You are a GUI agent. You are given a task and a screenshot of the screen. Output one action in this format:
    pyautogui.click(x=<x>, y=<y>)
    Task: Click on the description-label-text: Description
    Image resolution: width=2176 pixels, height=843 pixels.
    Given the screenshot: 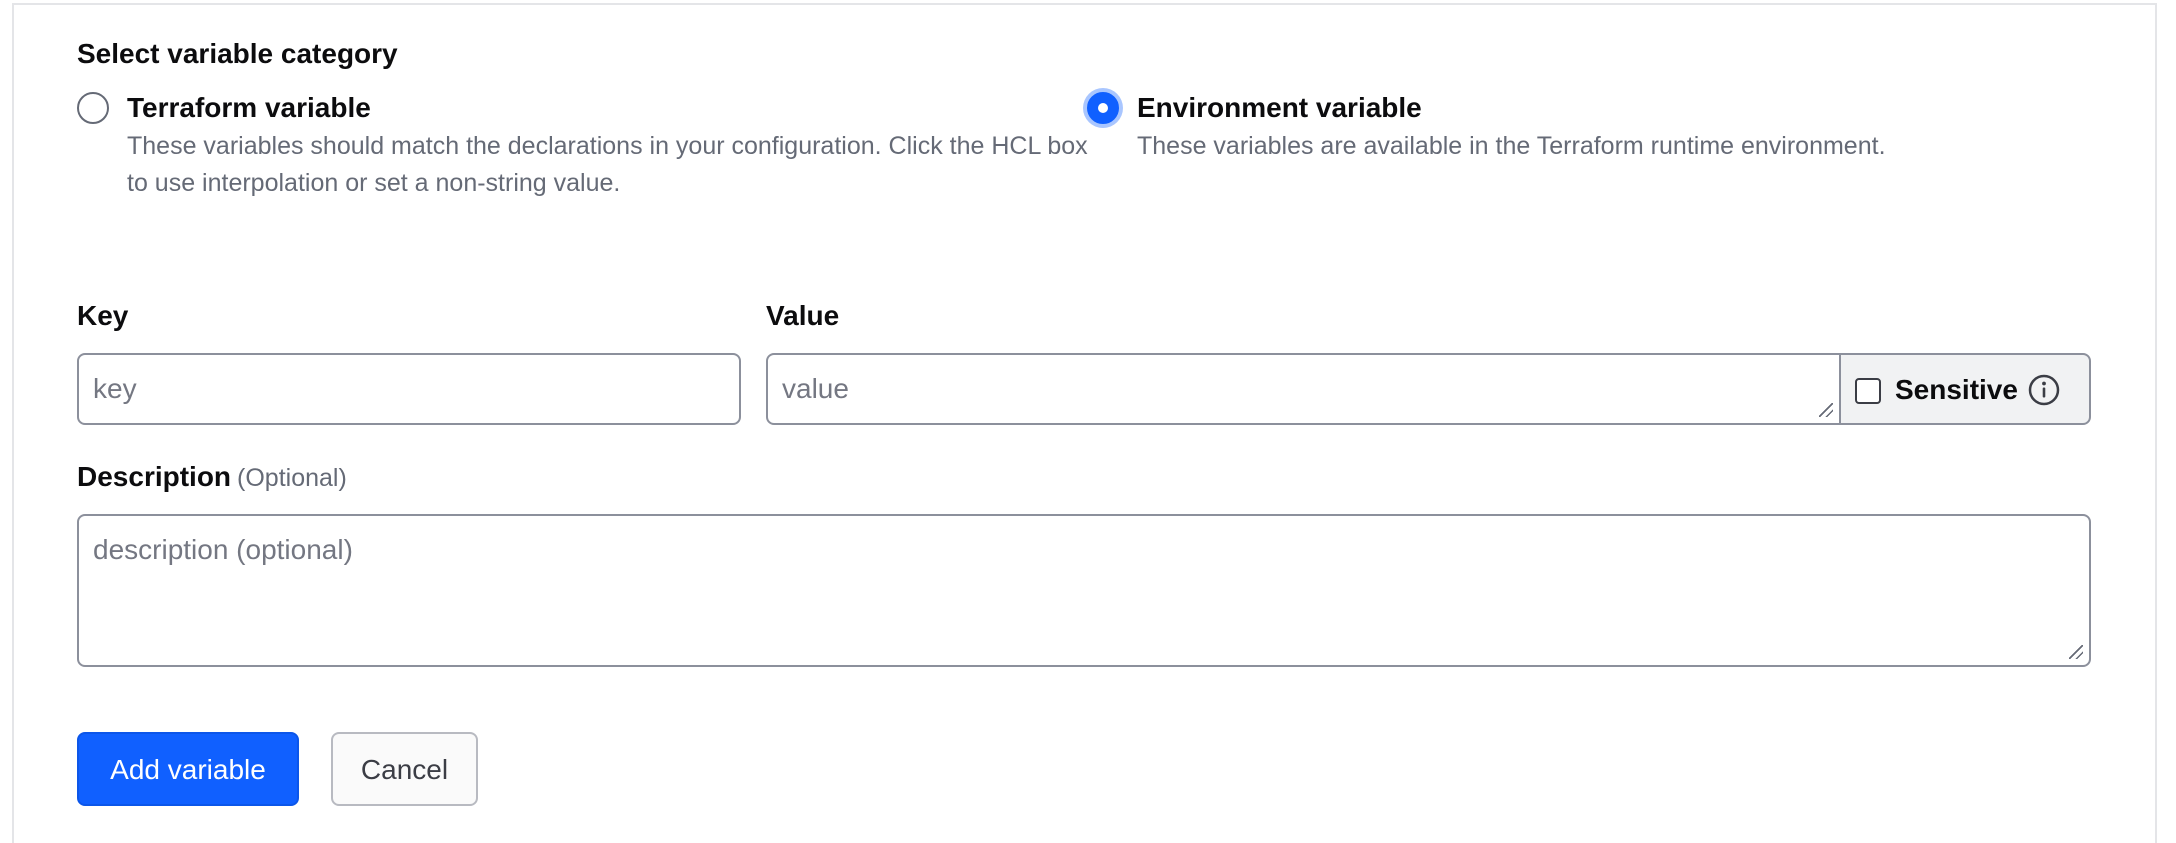 What is the action you would take?
    pyautogui.click(x=154, y=476)
    